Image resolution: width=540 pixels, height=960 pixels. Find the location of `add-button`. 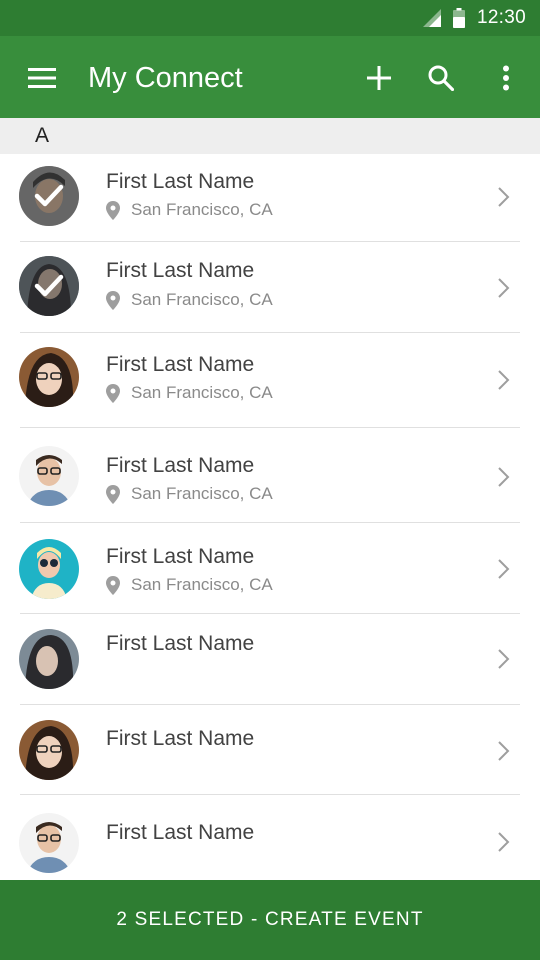

add-button is located at coordinates (379, 78).